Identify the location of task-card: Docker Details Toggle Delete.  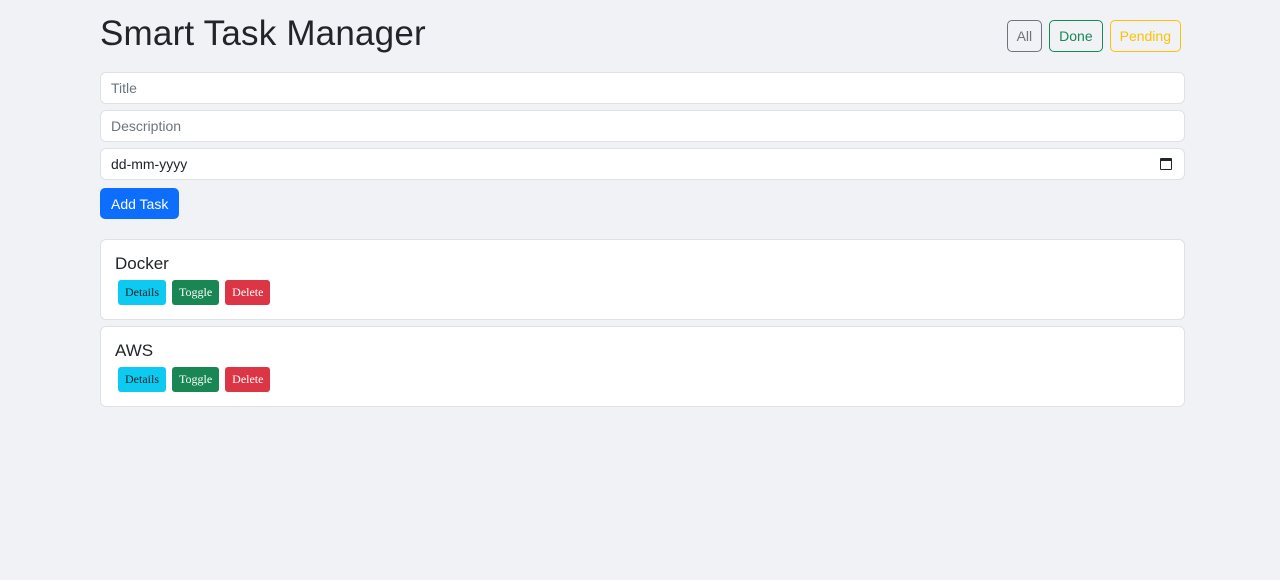
(642, 279).